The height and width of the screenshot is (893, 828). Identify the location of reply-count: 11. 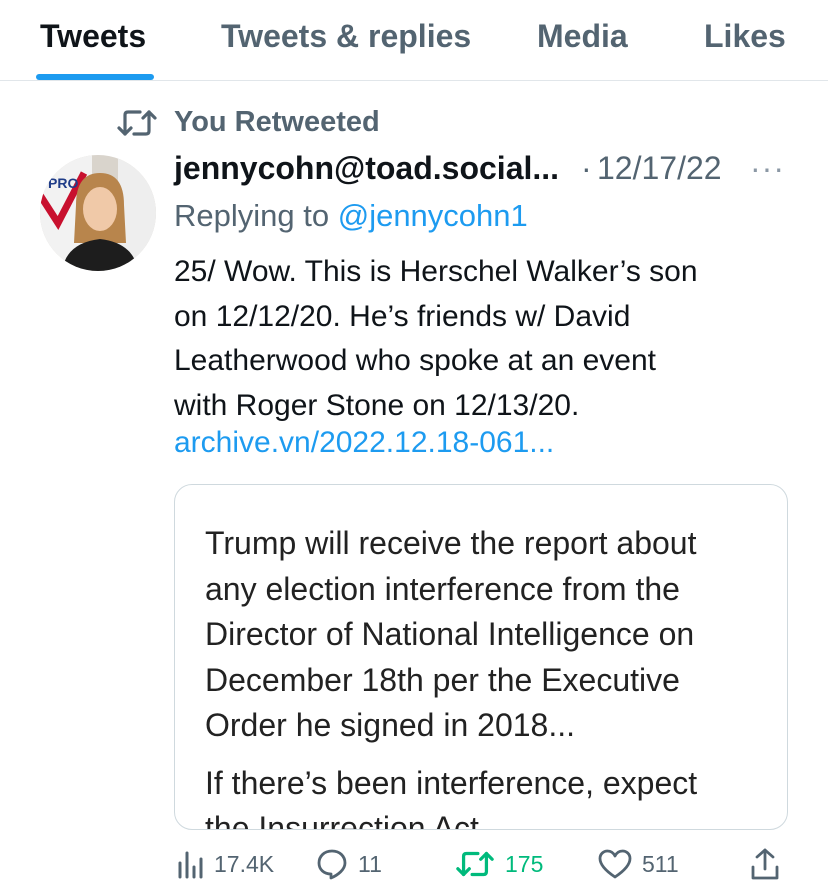
(370, 863).